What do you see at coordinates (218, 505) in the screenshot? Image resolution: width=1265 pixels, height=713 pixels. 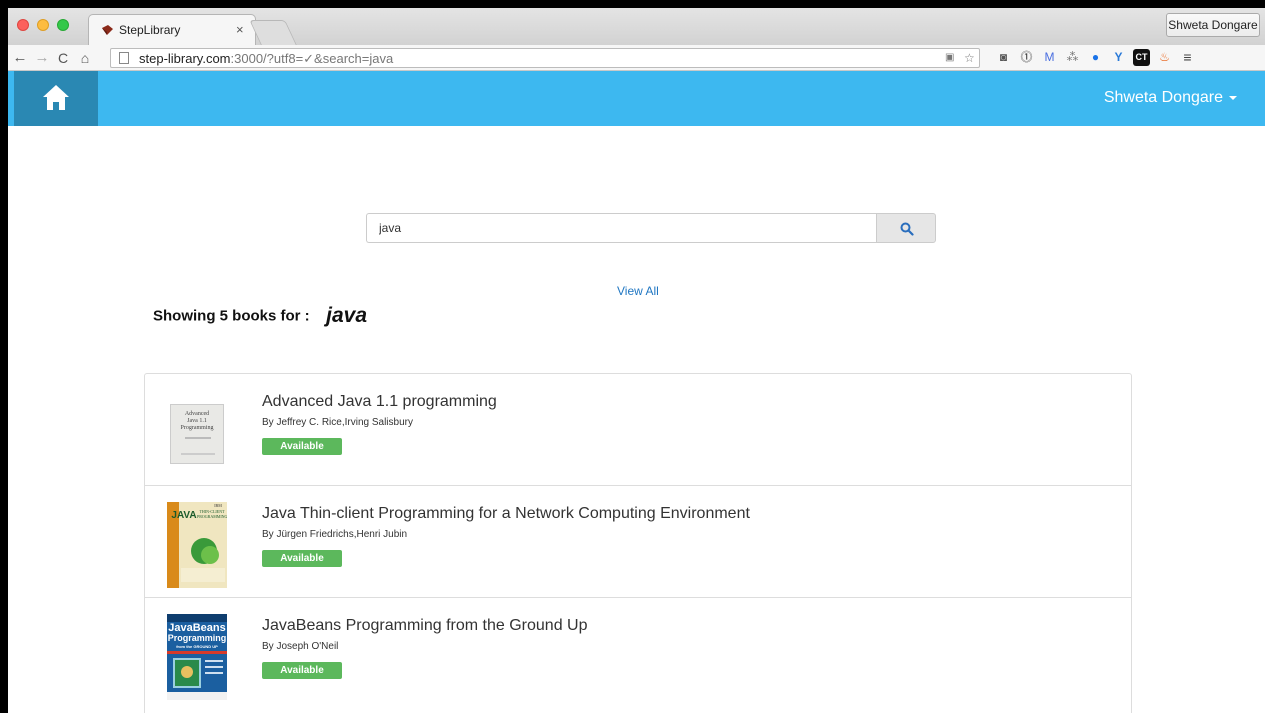 I see `cover-publisher: IBM` at bounding box center [218, 505].